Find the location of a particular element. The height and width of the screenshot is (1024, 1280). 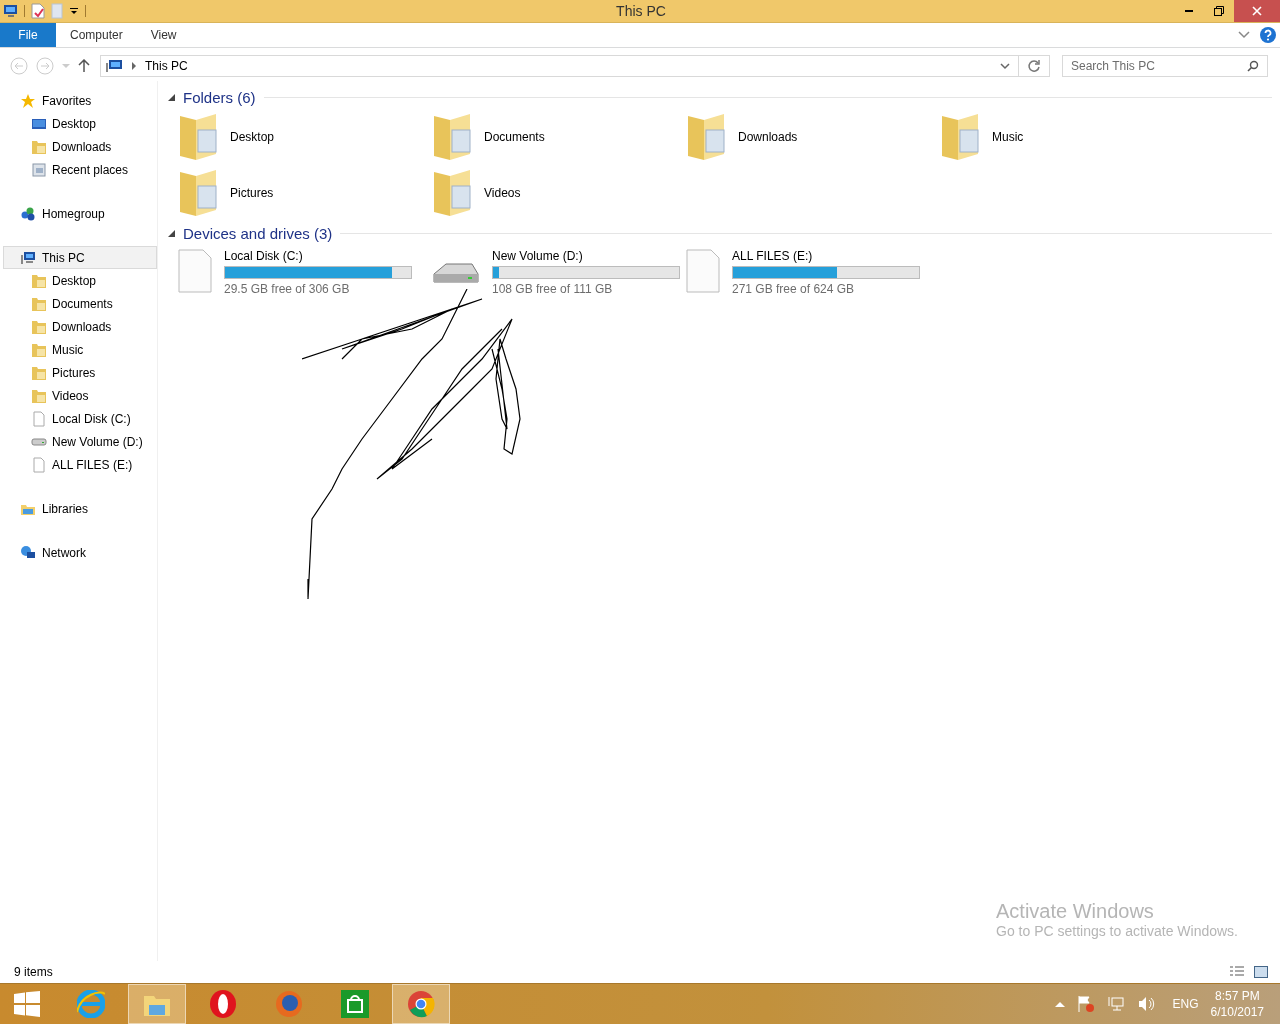

chevron-icon is located at coordinates (134, 66).